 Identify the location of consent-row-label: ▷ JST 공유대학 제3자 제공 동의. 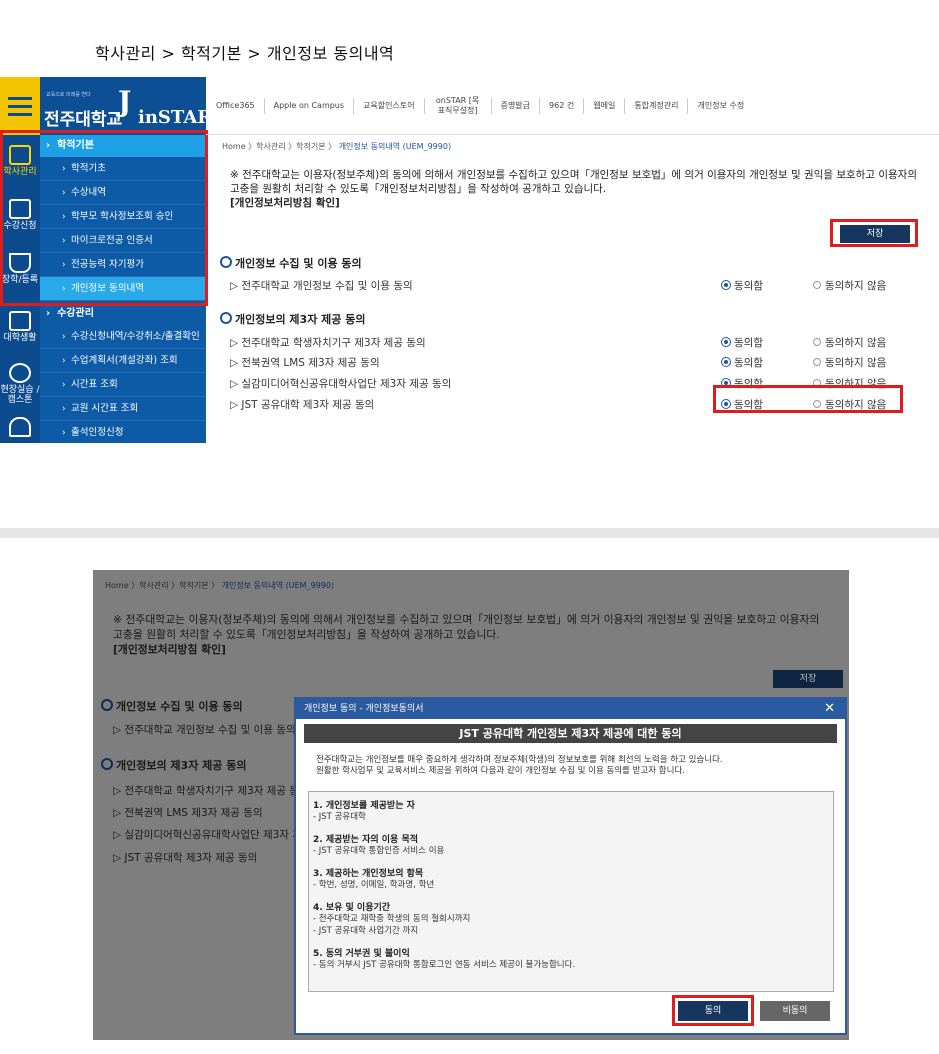
(302, 405).